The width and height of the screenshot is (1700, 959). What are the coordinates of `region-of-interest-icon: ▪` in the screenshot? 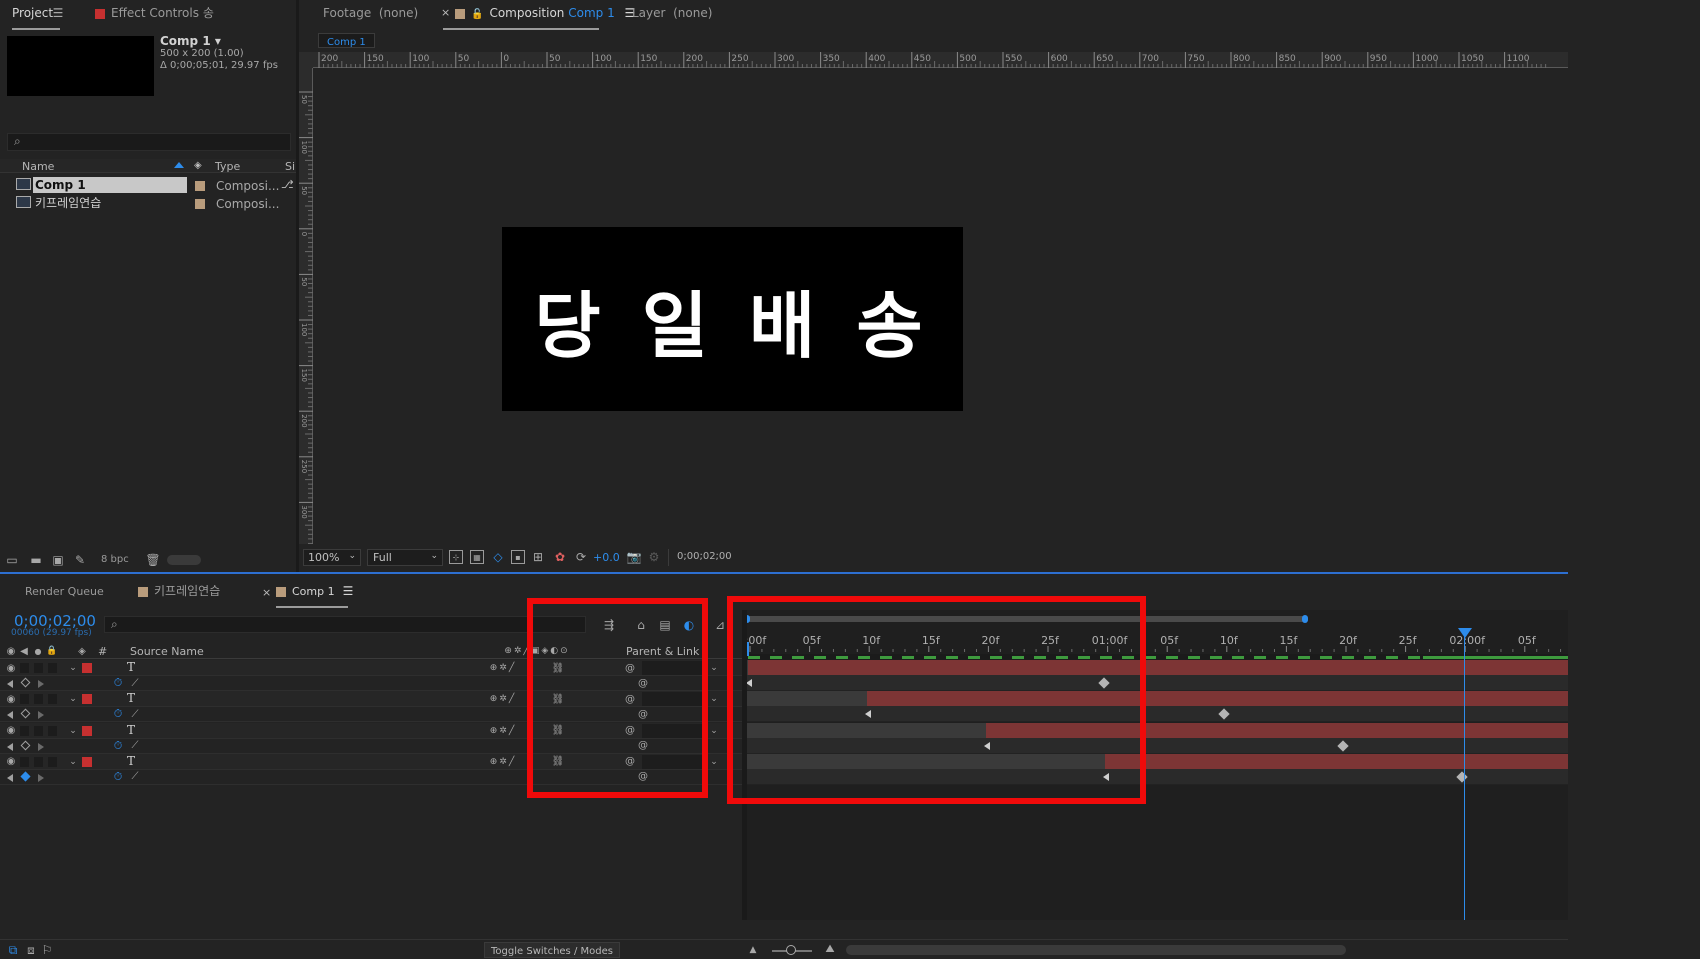 It's located at (518, 557).